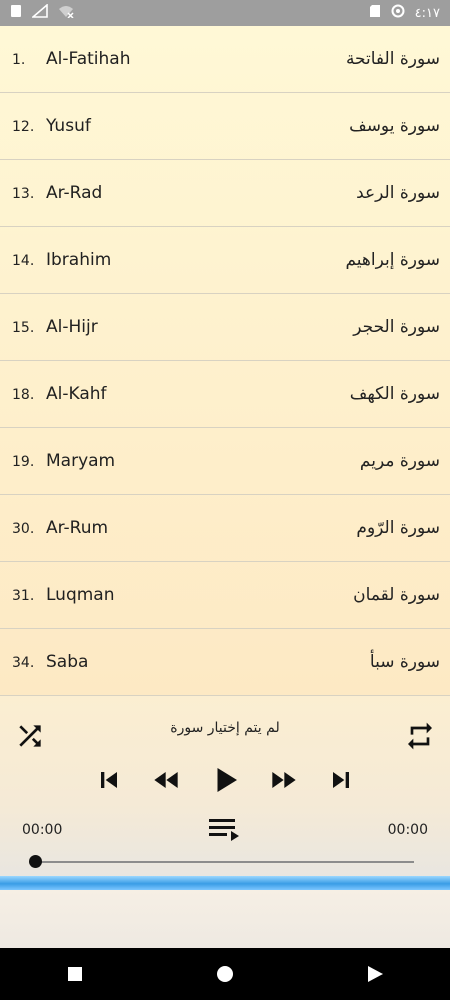 The height and width of the screenshot is (1000, 450). What do you see at coordinates (225, 193) in the screenshot?
I see `surah-row: 13. Ar-Rad سورة الرعد` at bounding box center [225, 193].